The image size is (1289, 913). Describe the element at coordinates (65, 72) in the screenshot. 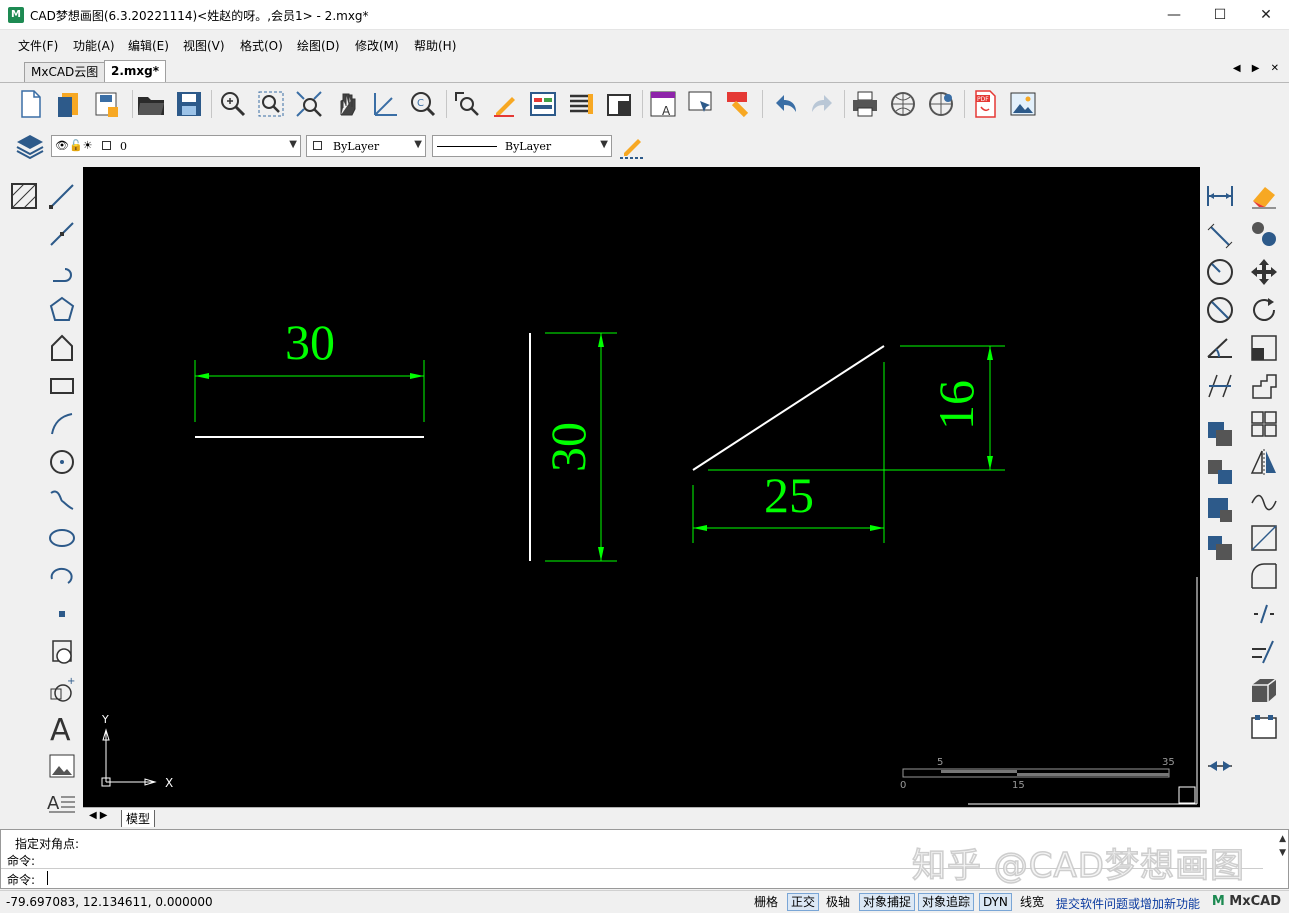

I see `tab-mxcad-cloud: MxCAD云图` at that location.